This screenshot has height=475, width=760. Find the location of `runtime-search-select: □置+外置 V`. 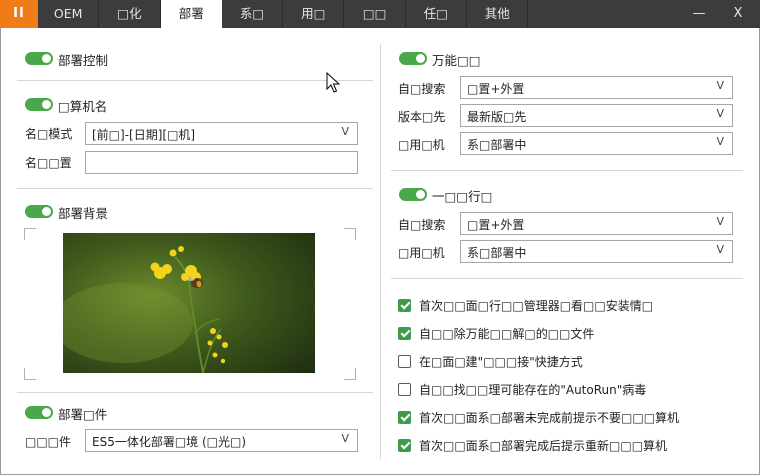

runtime-search-select: □置+外置 V is located at coordinates (596, 223).